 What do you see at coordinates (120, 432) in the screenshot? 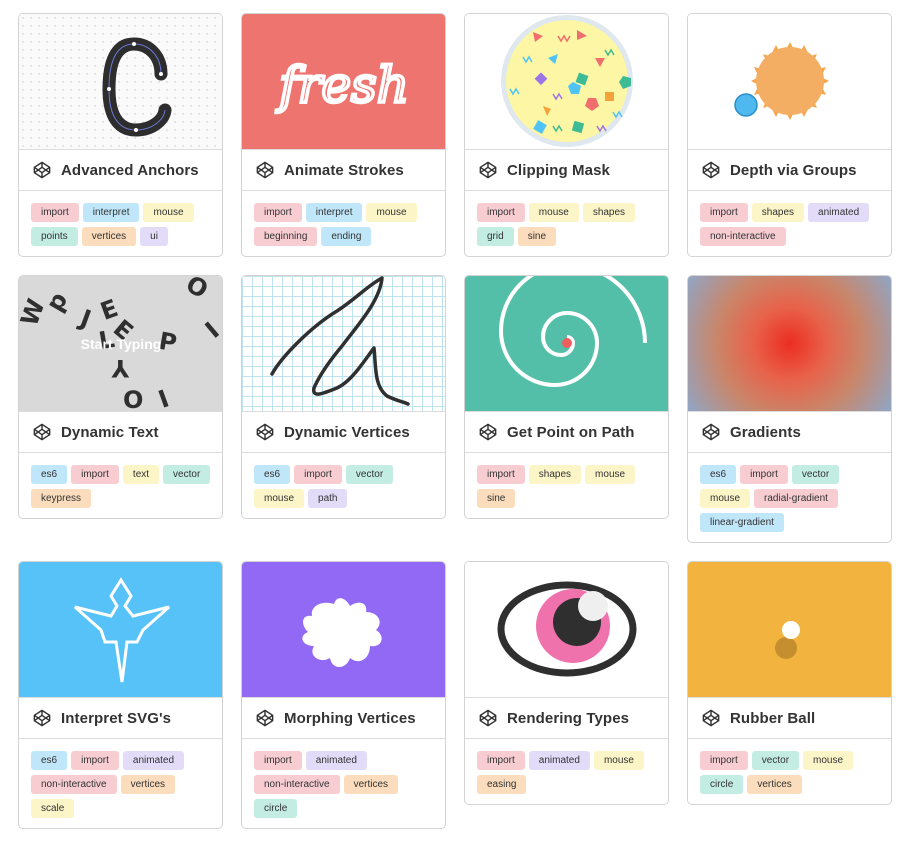
I see `card-title-row: Dynamic Text` at bounding box center [120, 432].